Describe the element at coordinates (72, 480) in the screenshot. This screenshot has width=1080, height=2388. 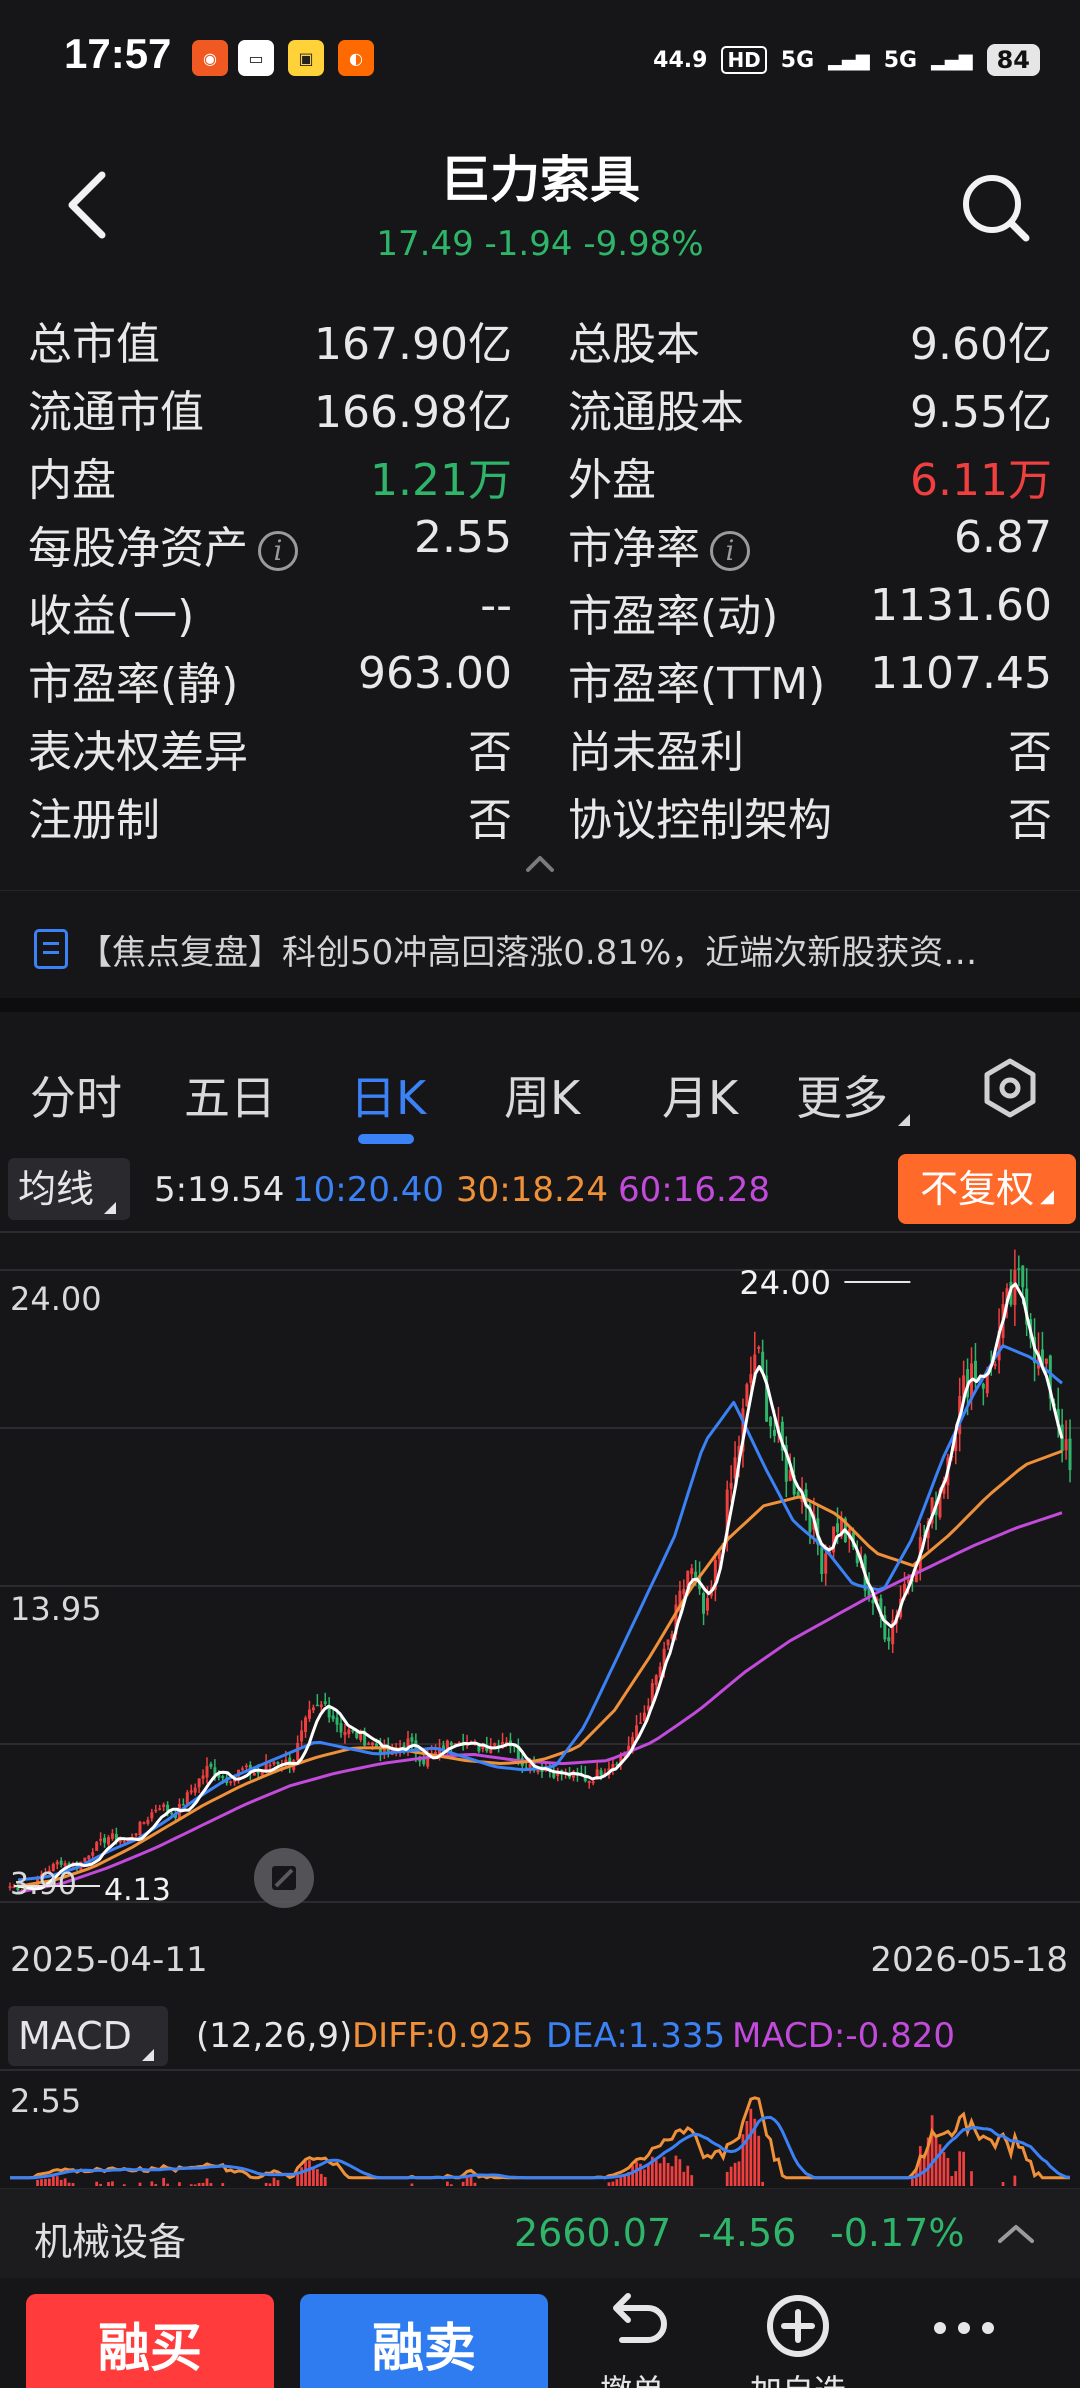
I see `stat-label: 内盘` at that location.